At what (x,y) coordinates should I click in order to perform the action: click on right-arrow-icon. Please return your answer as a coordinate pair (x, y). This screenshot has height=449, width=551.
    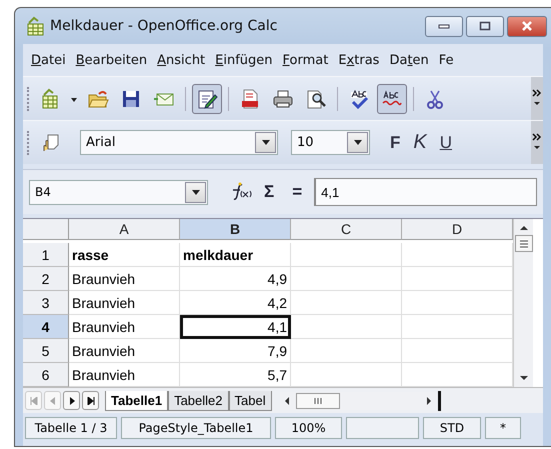
    Looking at the image, I should click on (429, 400).